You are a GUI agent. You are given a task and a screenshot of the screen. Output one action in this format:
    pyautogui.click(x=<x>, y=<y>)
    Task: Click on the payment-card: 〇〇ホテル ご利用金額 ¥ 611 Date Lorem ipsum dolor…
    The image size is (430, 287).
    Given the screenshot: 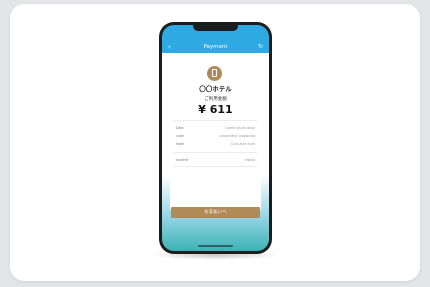 What is the action you would take?
    pyautogui.click(x=215, y=135)
    